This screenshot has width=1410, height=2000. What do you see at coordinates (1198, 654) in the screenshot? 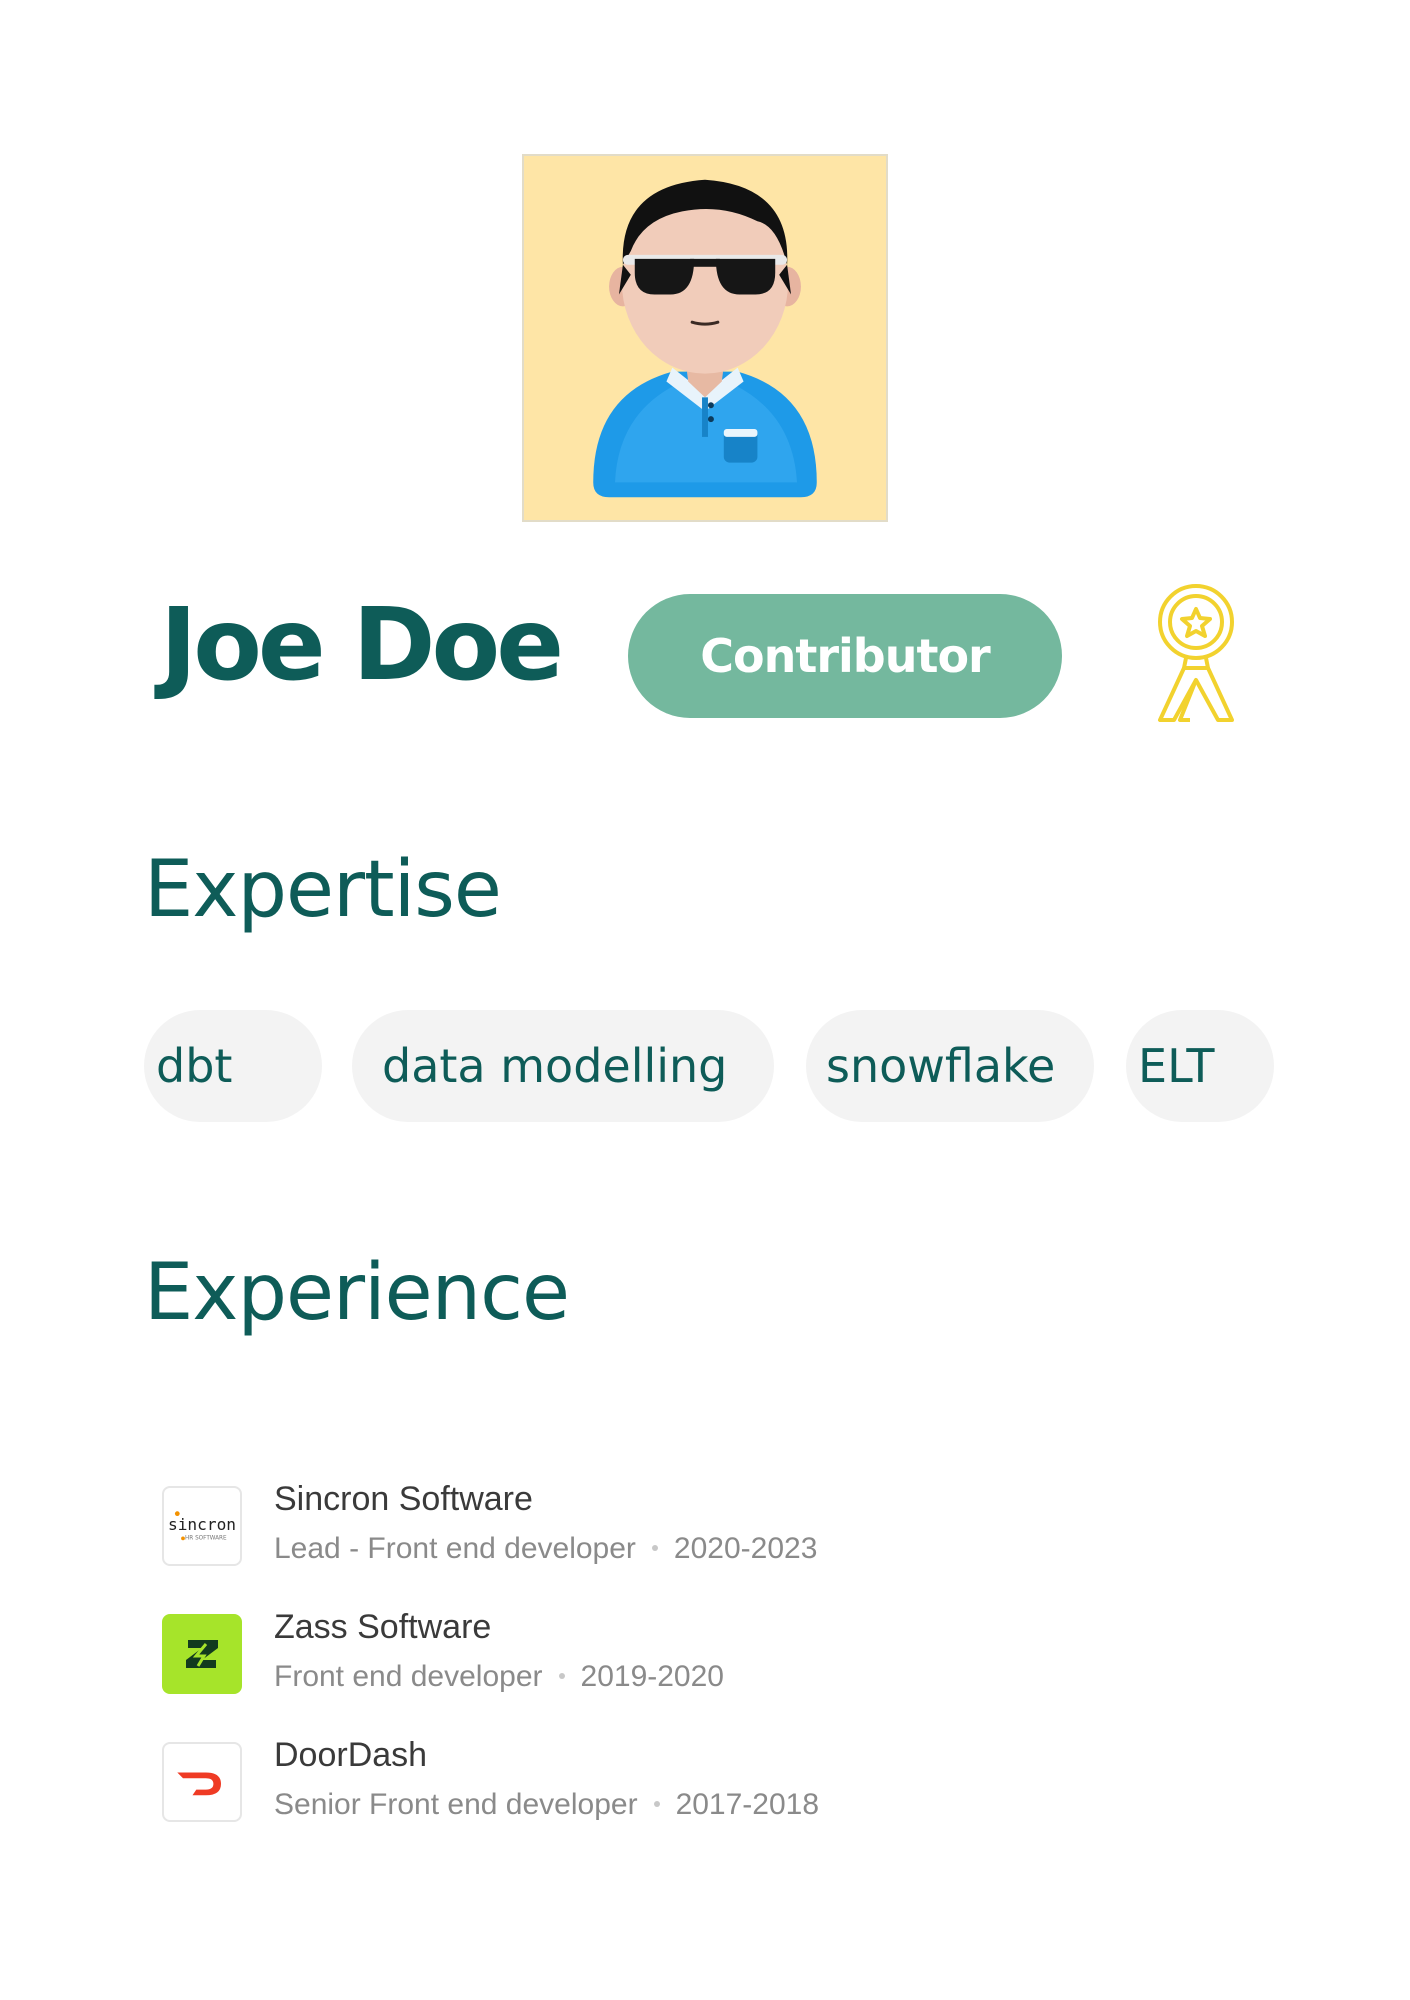
I see `award-ribbon-icon` at bounding box center [1198, 654].